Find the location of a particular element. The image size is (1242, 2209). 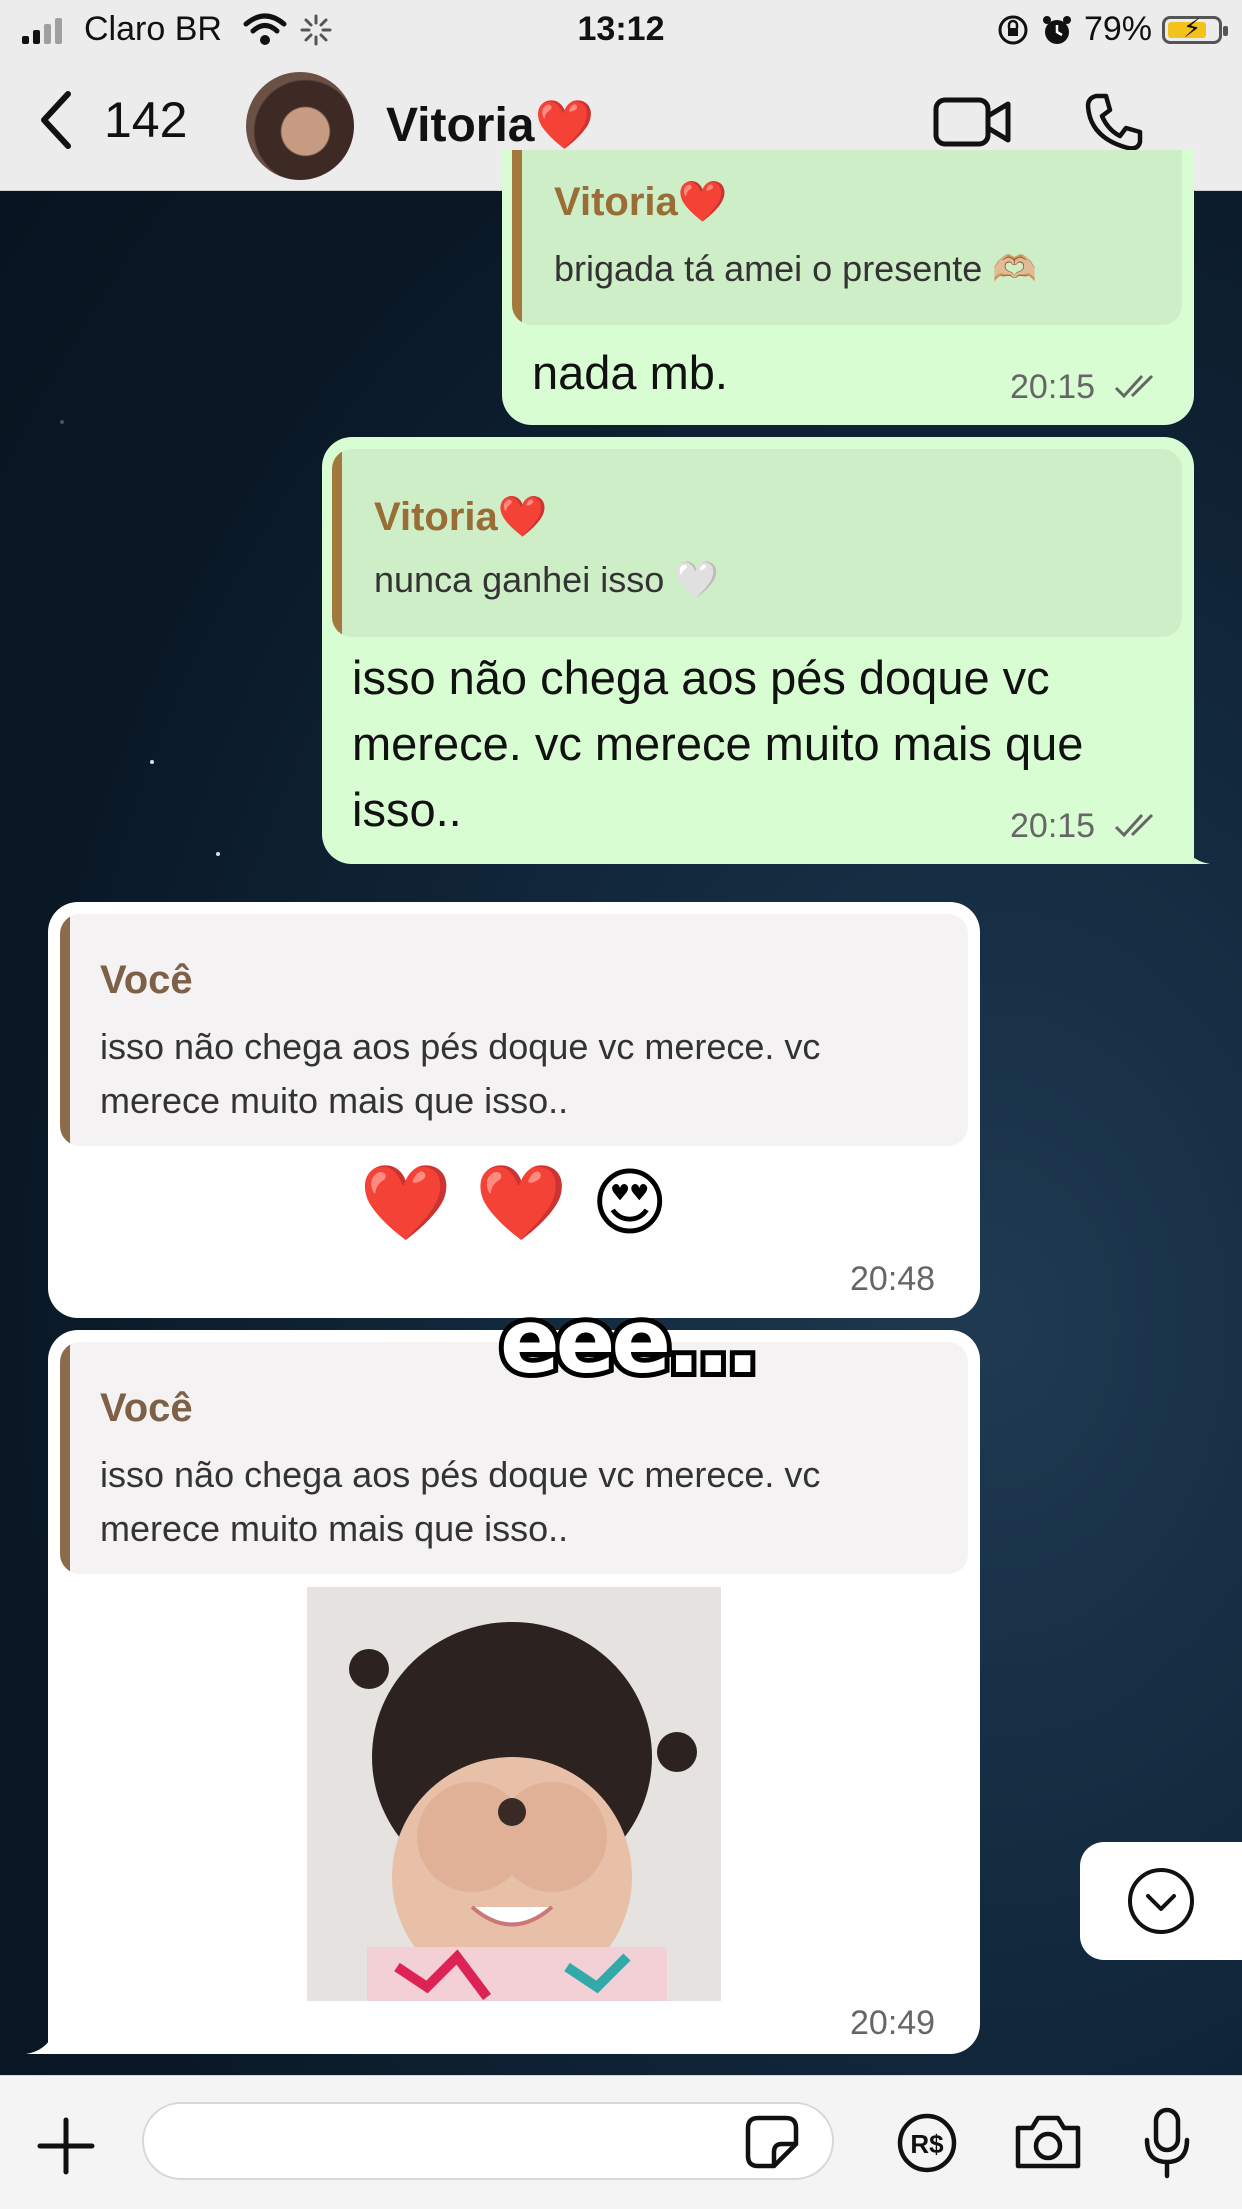

message-text: nada mb. is located at coordinates (630, 372).